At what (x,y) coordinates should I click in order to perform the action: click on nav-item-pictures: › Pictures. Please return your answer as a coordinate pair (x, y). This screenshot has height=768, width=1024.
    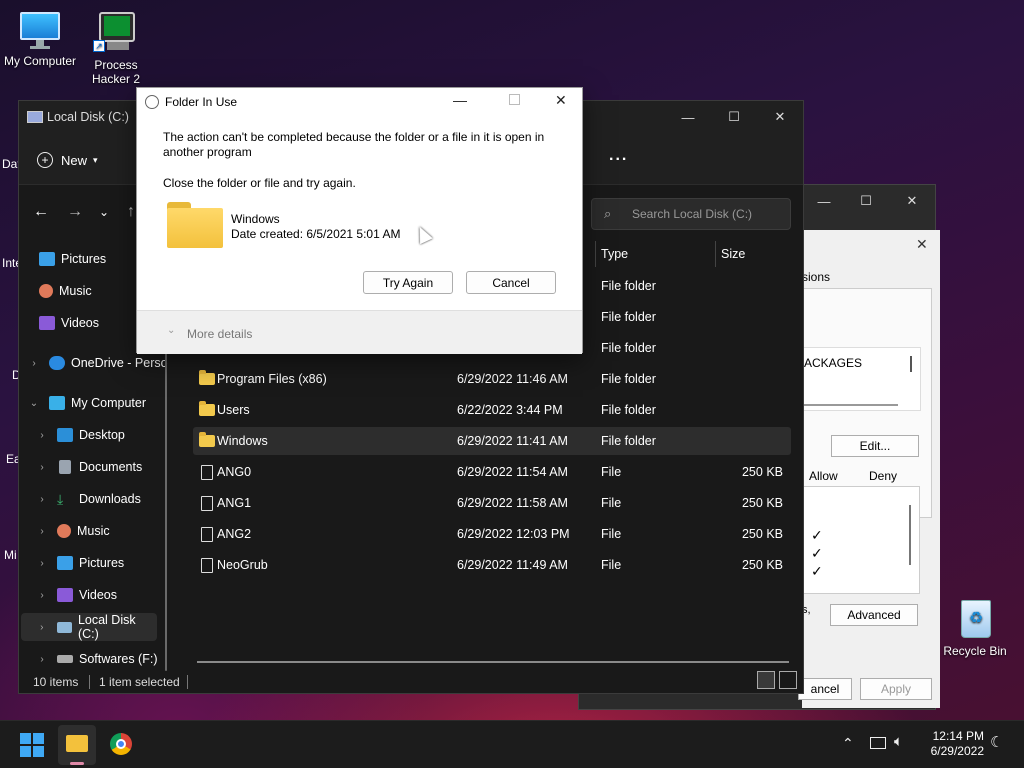
    Looking at the image, I should click on (98, 563).